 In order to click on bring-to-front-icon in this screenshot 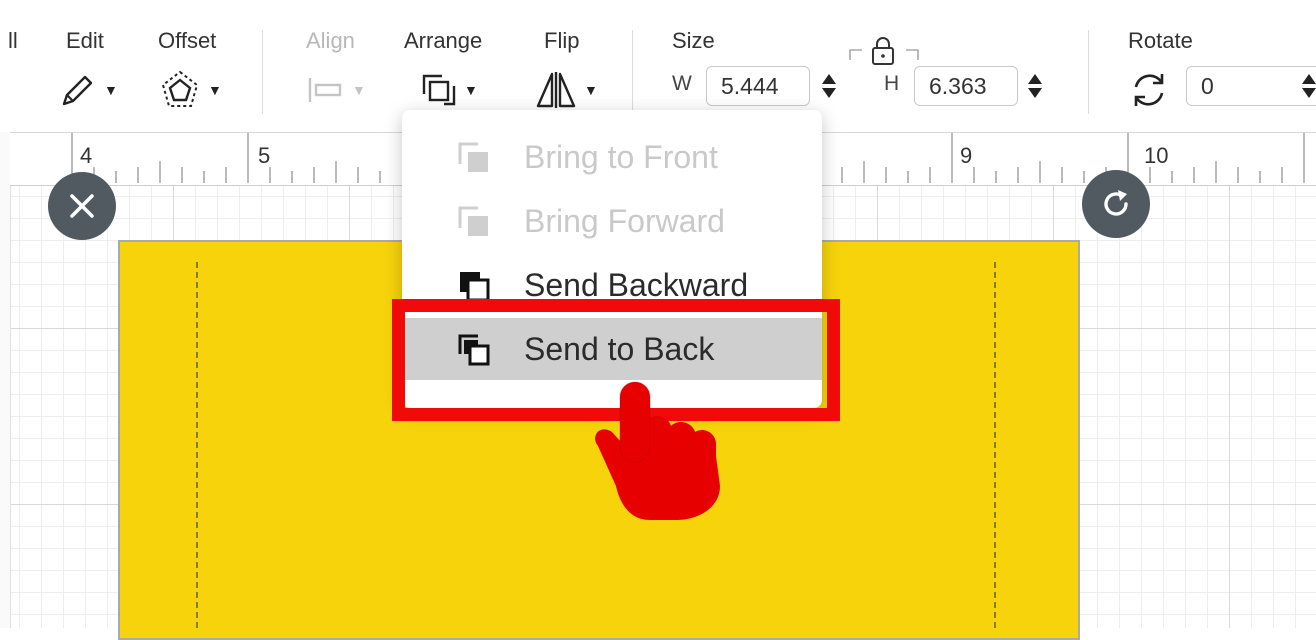, I will do `click(473, 157)`.